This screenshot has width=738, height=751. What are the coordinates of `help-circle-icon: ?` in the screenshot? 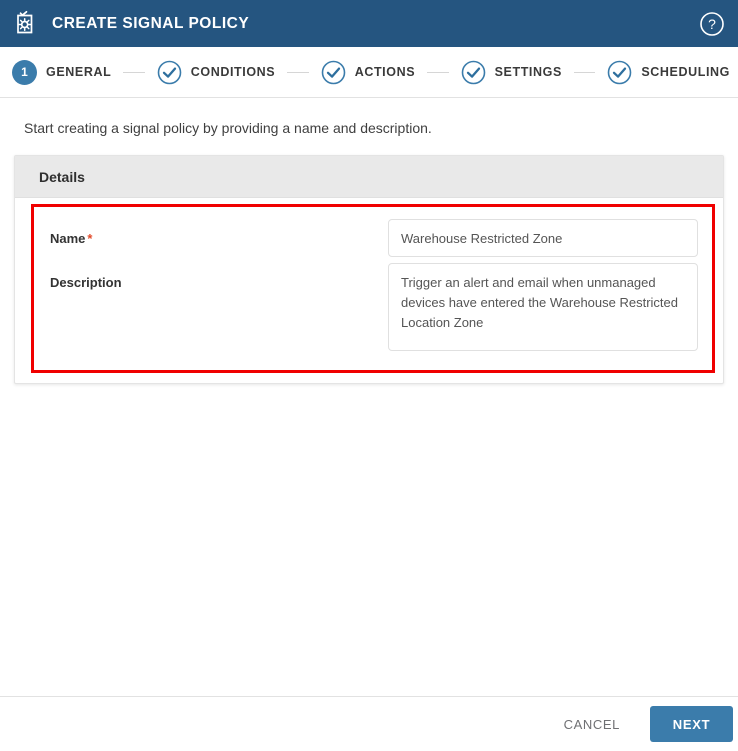 It's located at (712, 24).